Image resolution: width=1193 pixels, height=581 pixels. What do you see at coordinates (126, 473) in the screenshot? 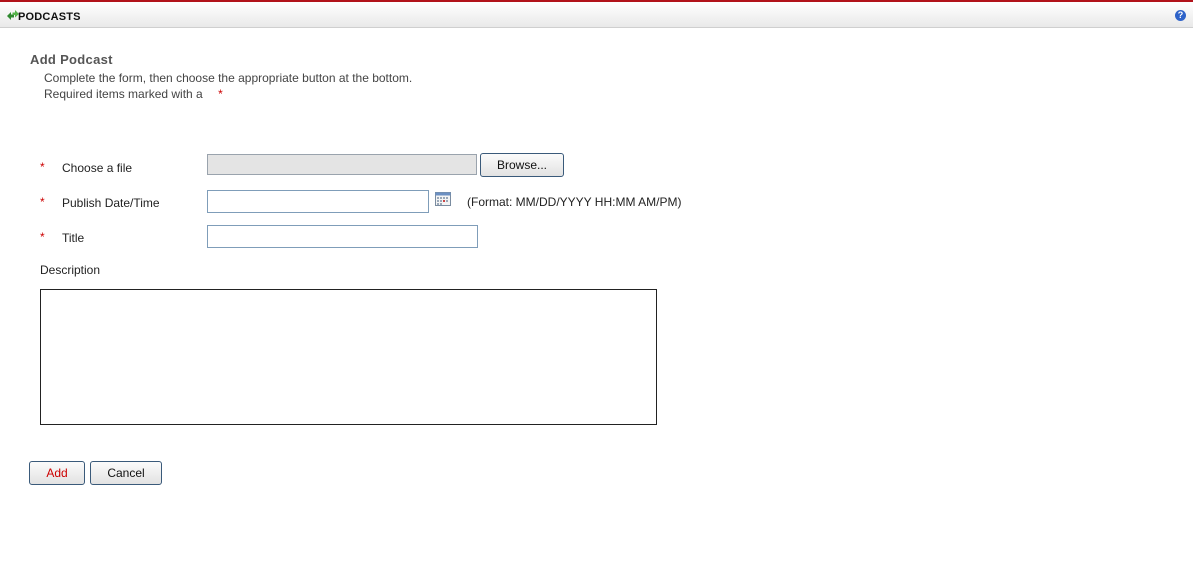
I see `cancel-button: Cancel` at bounding box center [126, 473].